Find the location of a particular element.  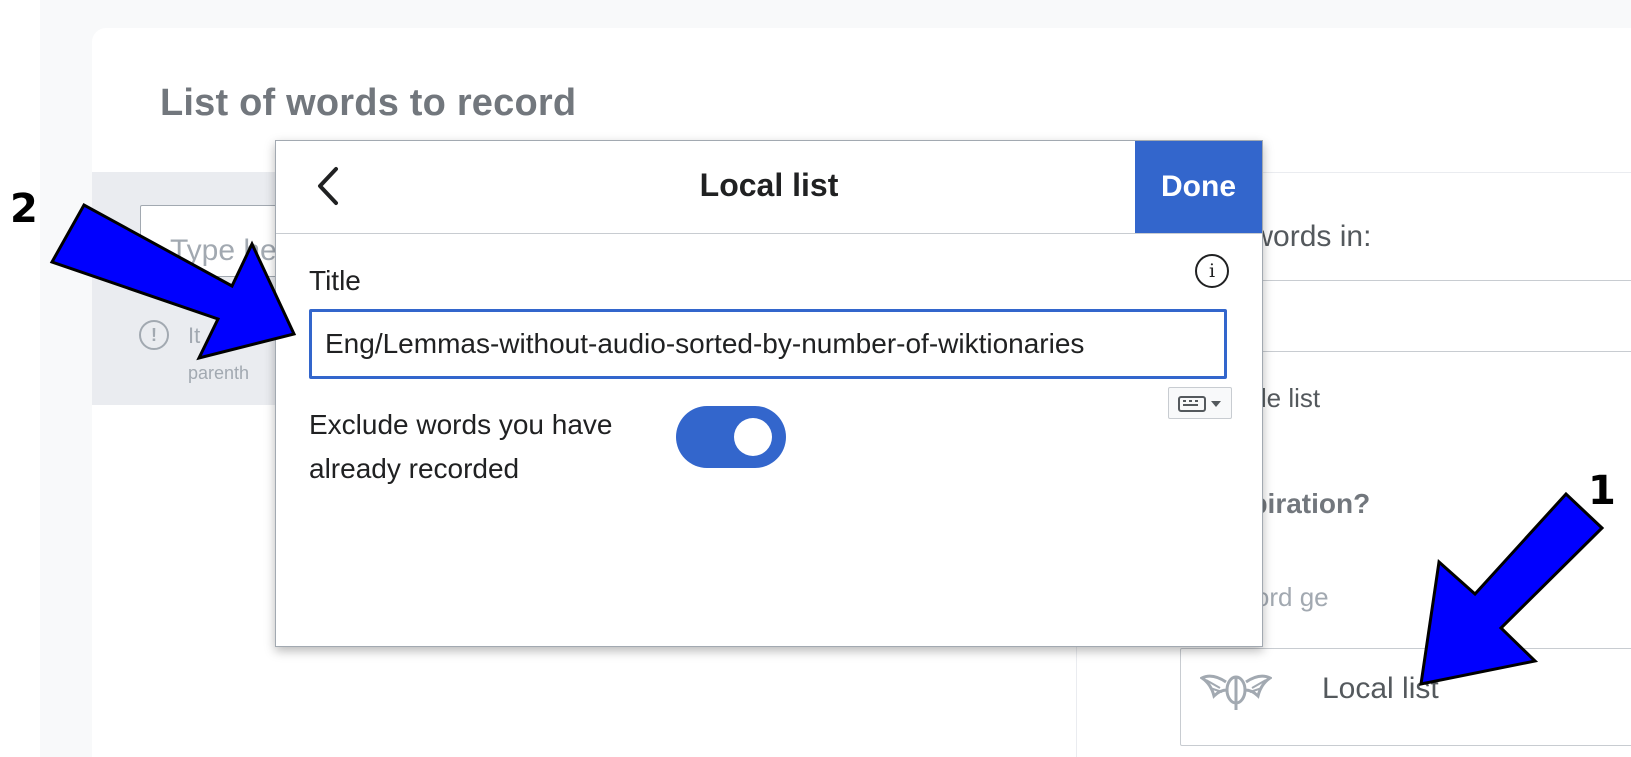

local-list-option-label: Local list is located at coordinates (1380, 688).